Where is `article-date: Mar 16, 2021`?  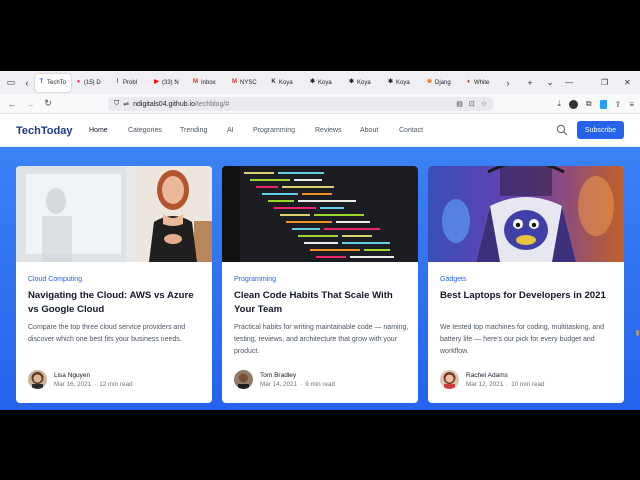 article-date: Mar 16, 2021 is located at coordinates (73, 384).